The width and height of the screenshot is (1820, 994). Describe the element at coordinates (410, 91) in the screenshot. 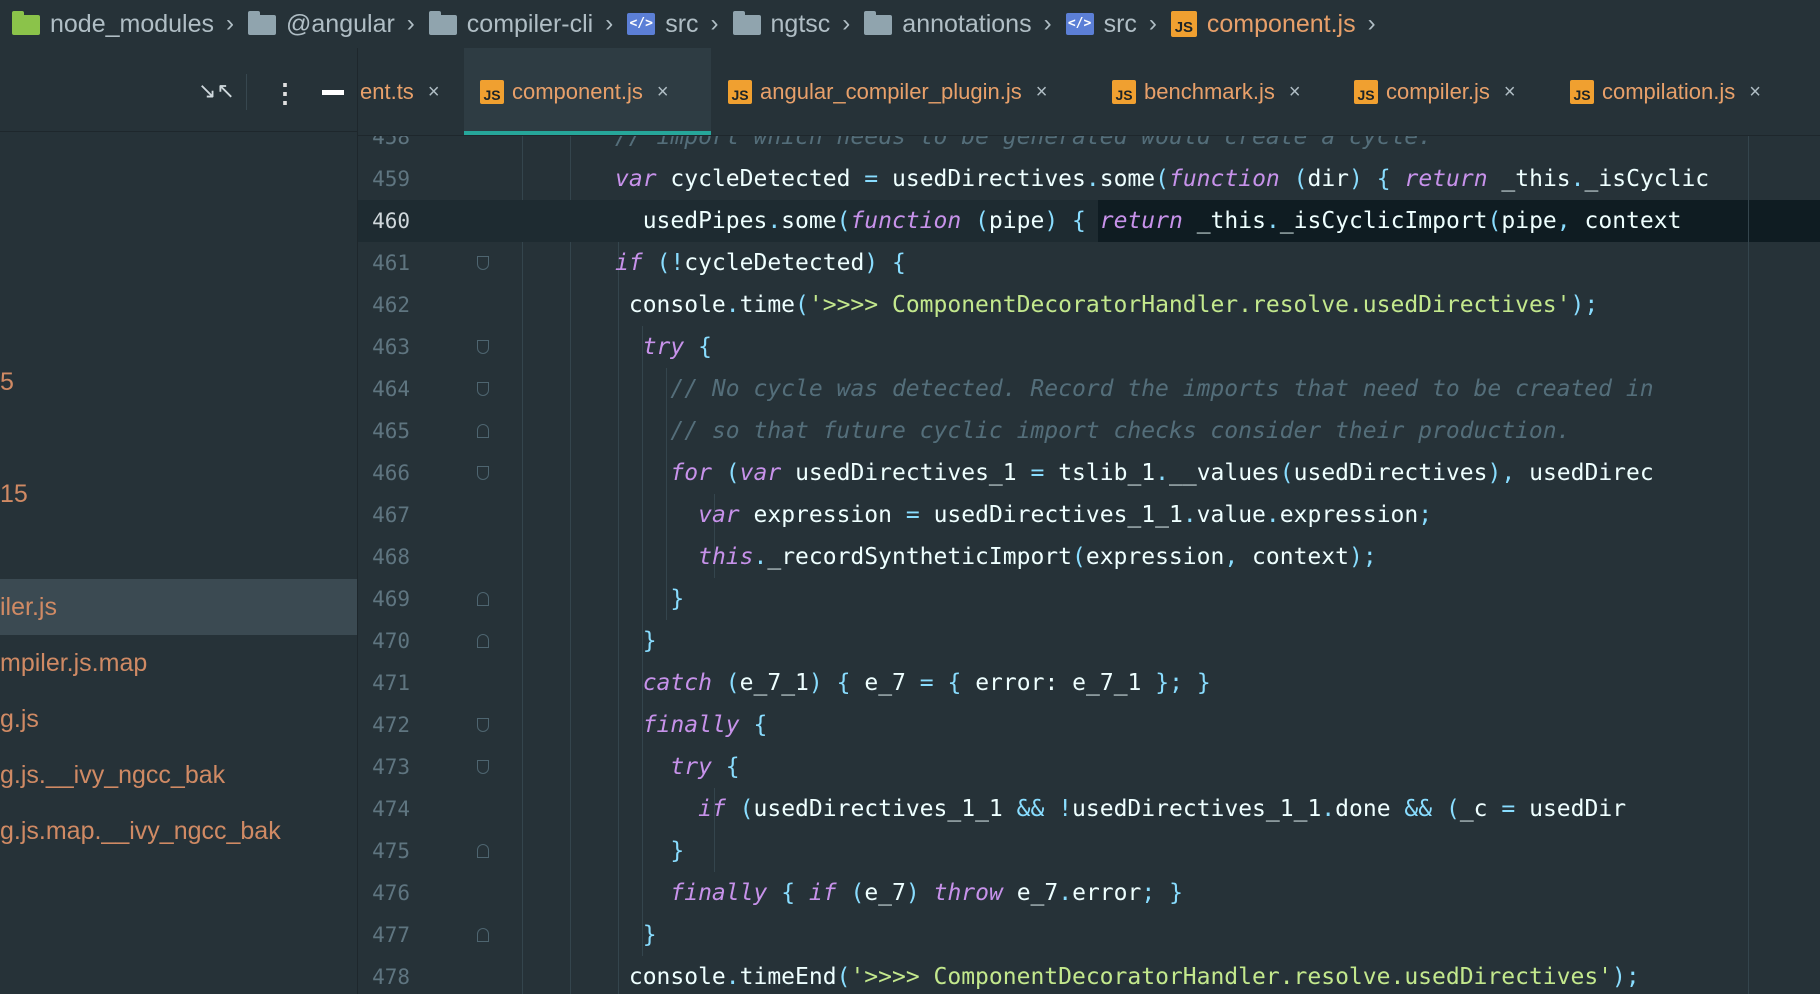

I see `tab-ent-ts: ent.ts ×` at that location.